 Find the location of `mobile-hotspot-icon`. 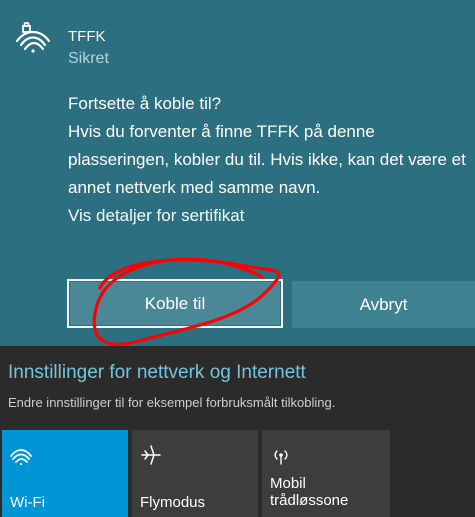

mobile-hotspot-icon is located at coordinates (281, 457).